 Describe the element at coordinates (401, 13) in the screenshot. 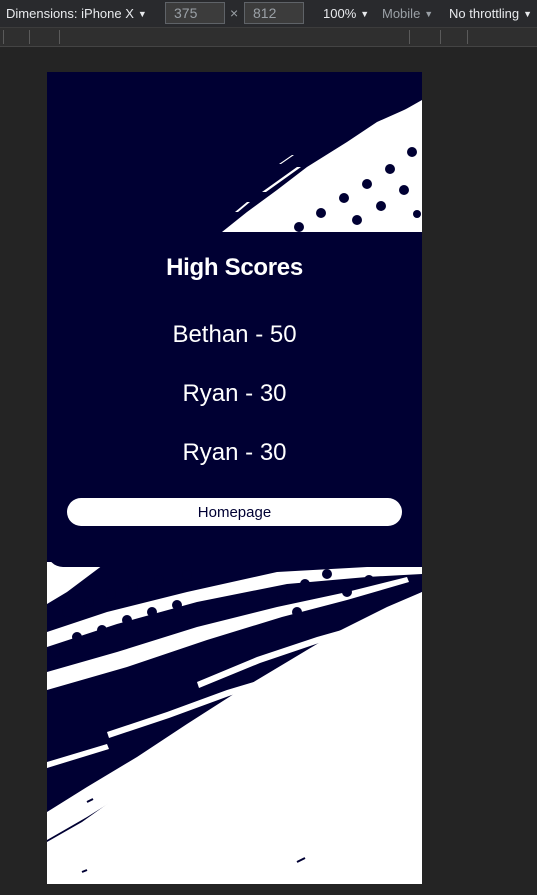

I see `mobile-label: Mobile` at that location.